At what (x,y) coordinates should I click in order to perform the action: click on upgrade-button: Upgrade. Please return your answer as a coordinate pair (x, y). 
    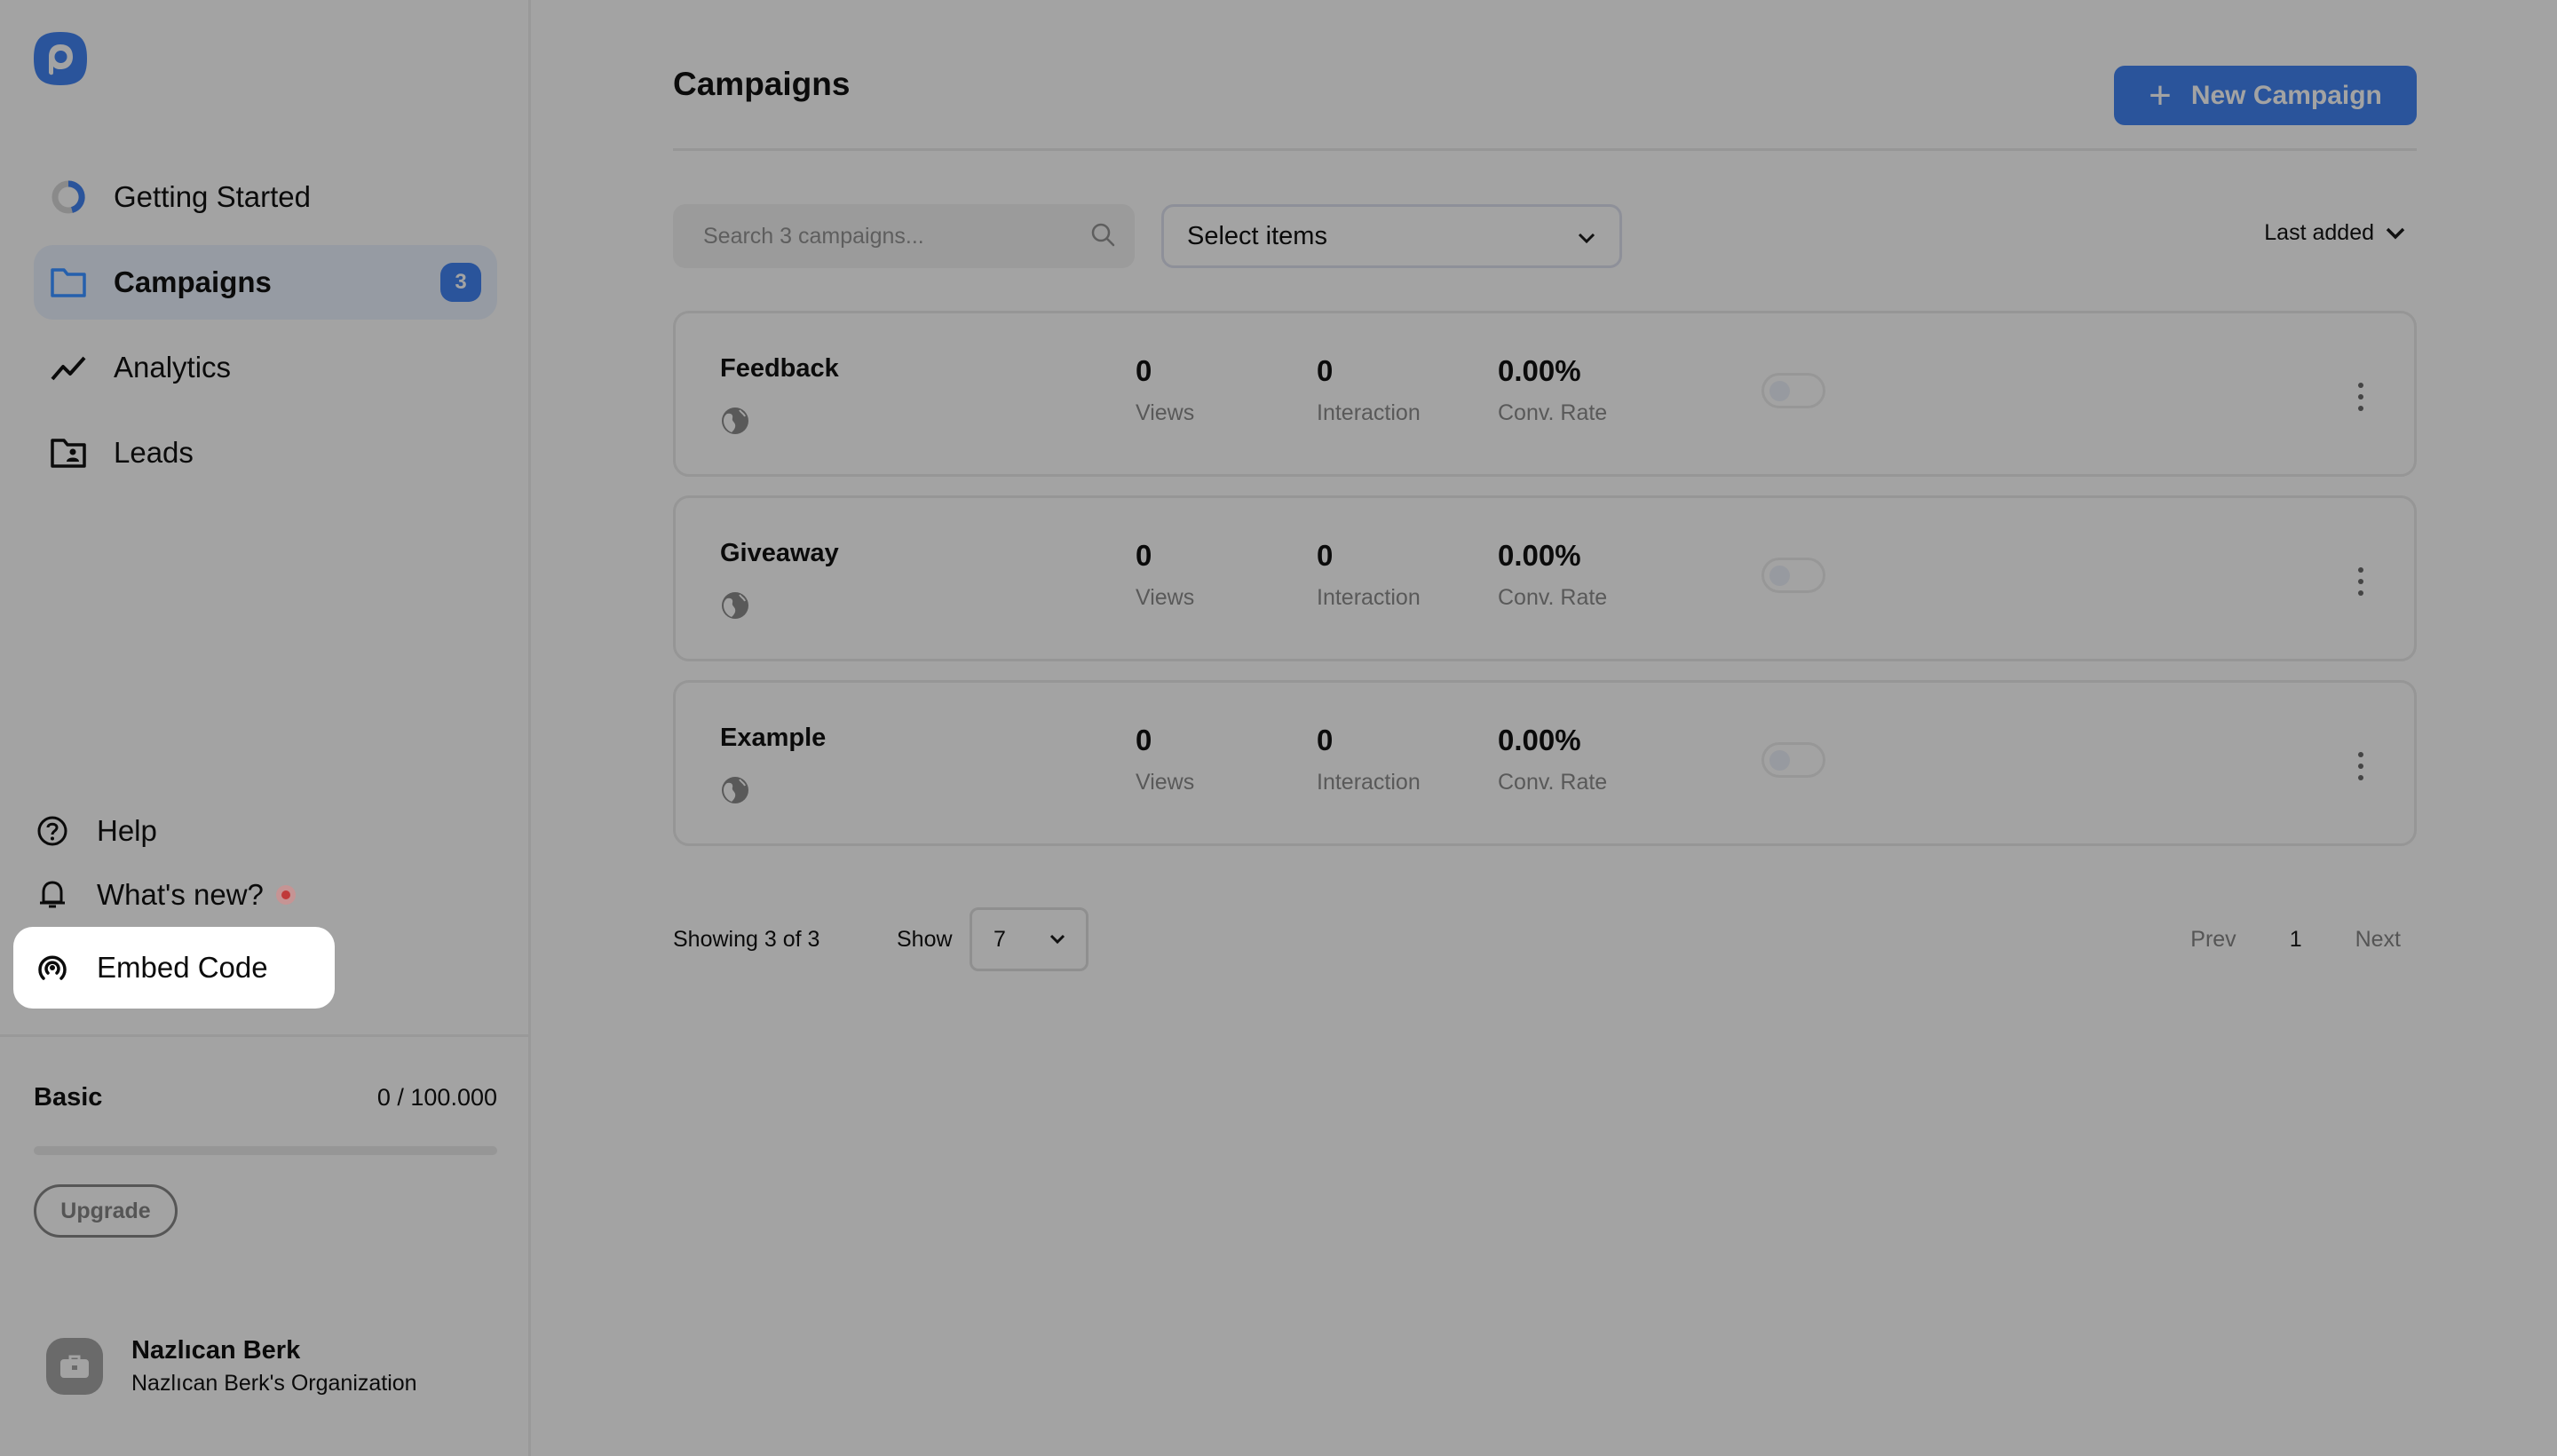
    Looking at the image, I should click on (106, 1211).